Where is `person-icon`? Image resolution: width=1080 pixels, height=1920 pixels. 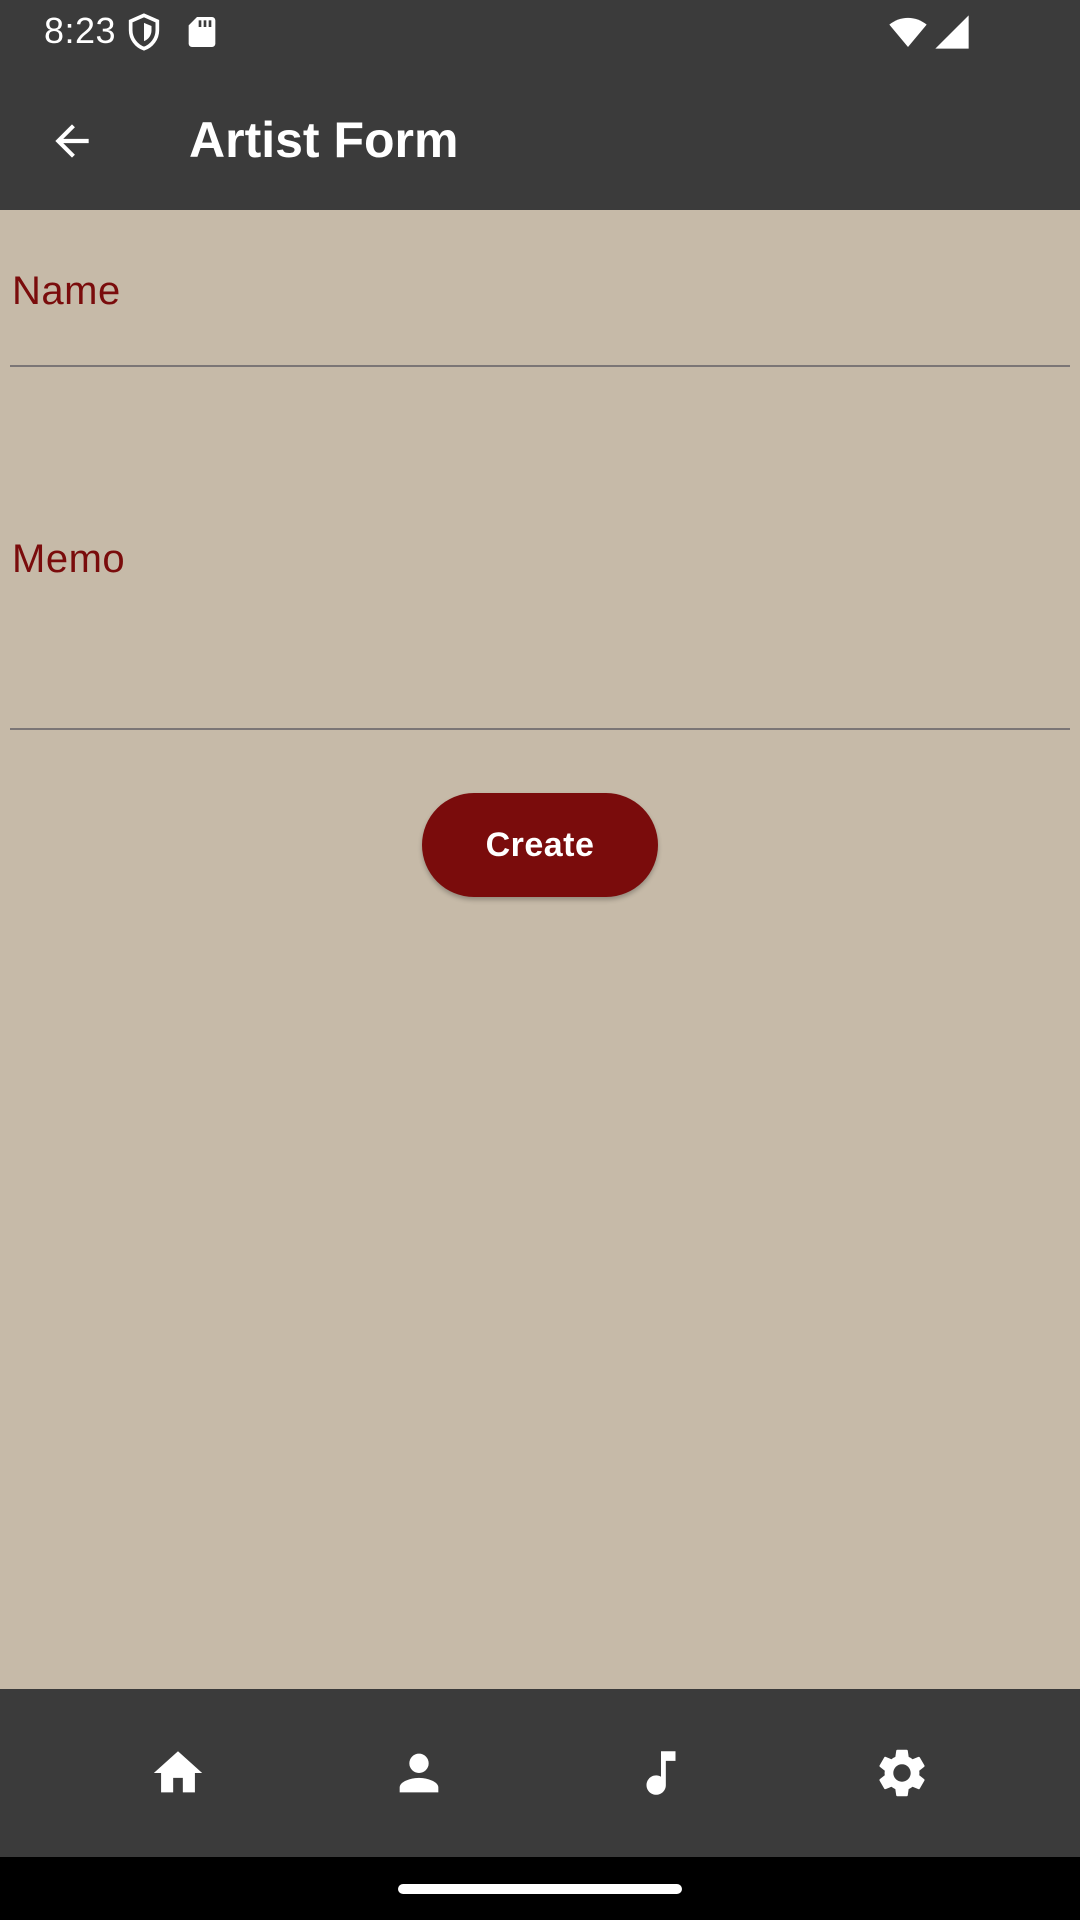 person-icon is located at coordinates (419, 1773).